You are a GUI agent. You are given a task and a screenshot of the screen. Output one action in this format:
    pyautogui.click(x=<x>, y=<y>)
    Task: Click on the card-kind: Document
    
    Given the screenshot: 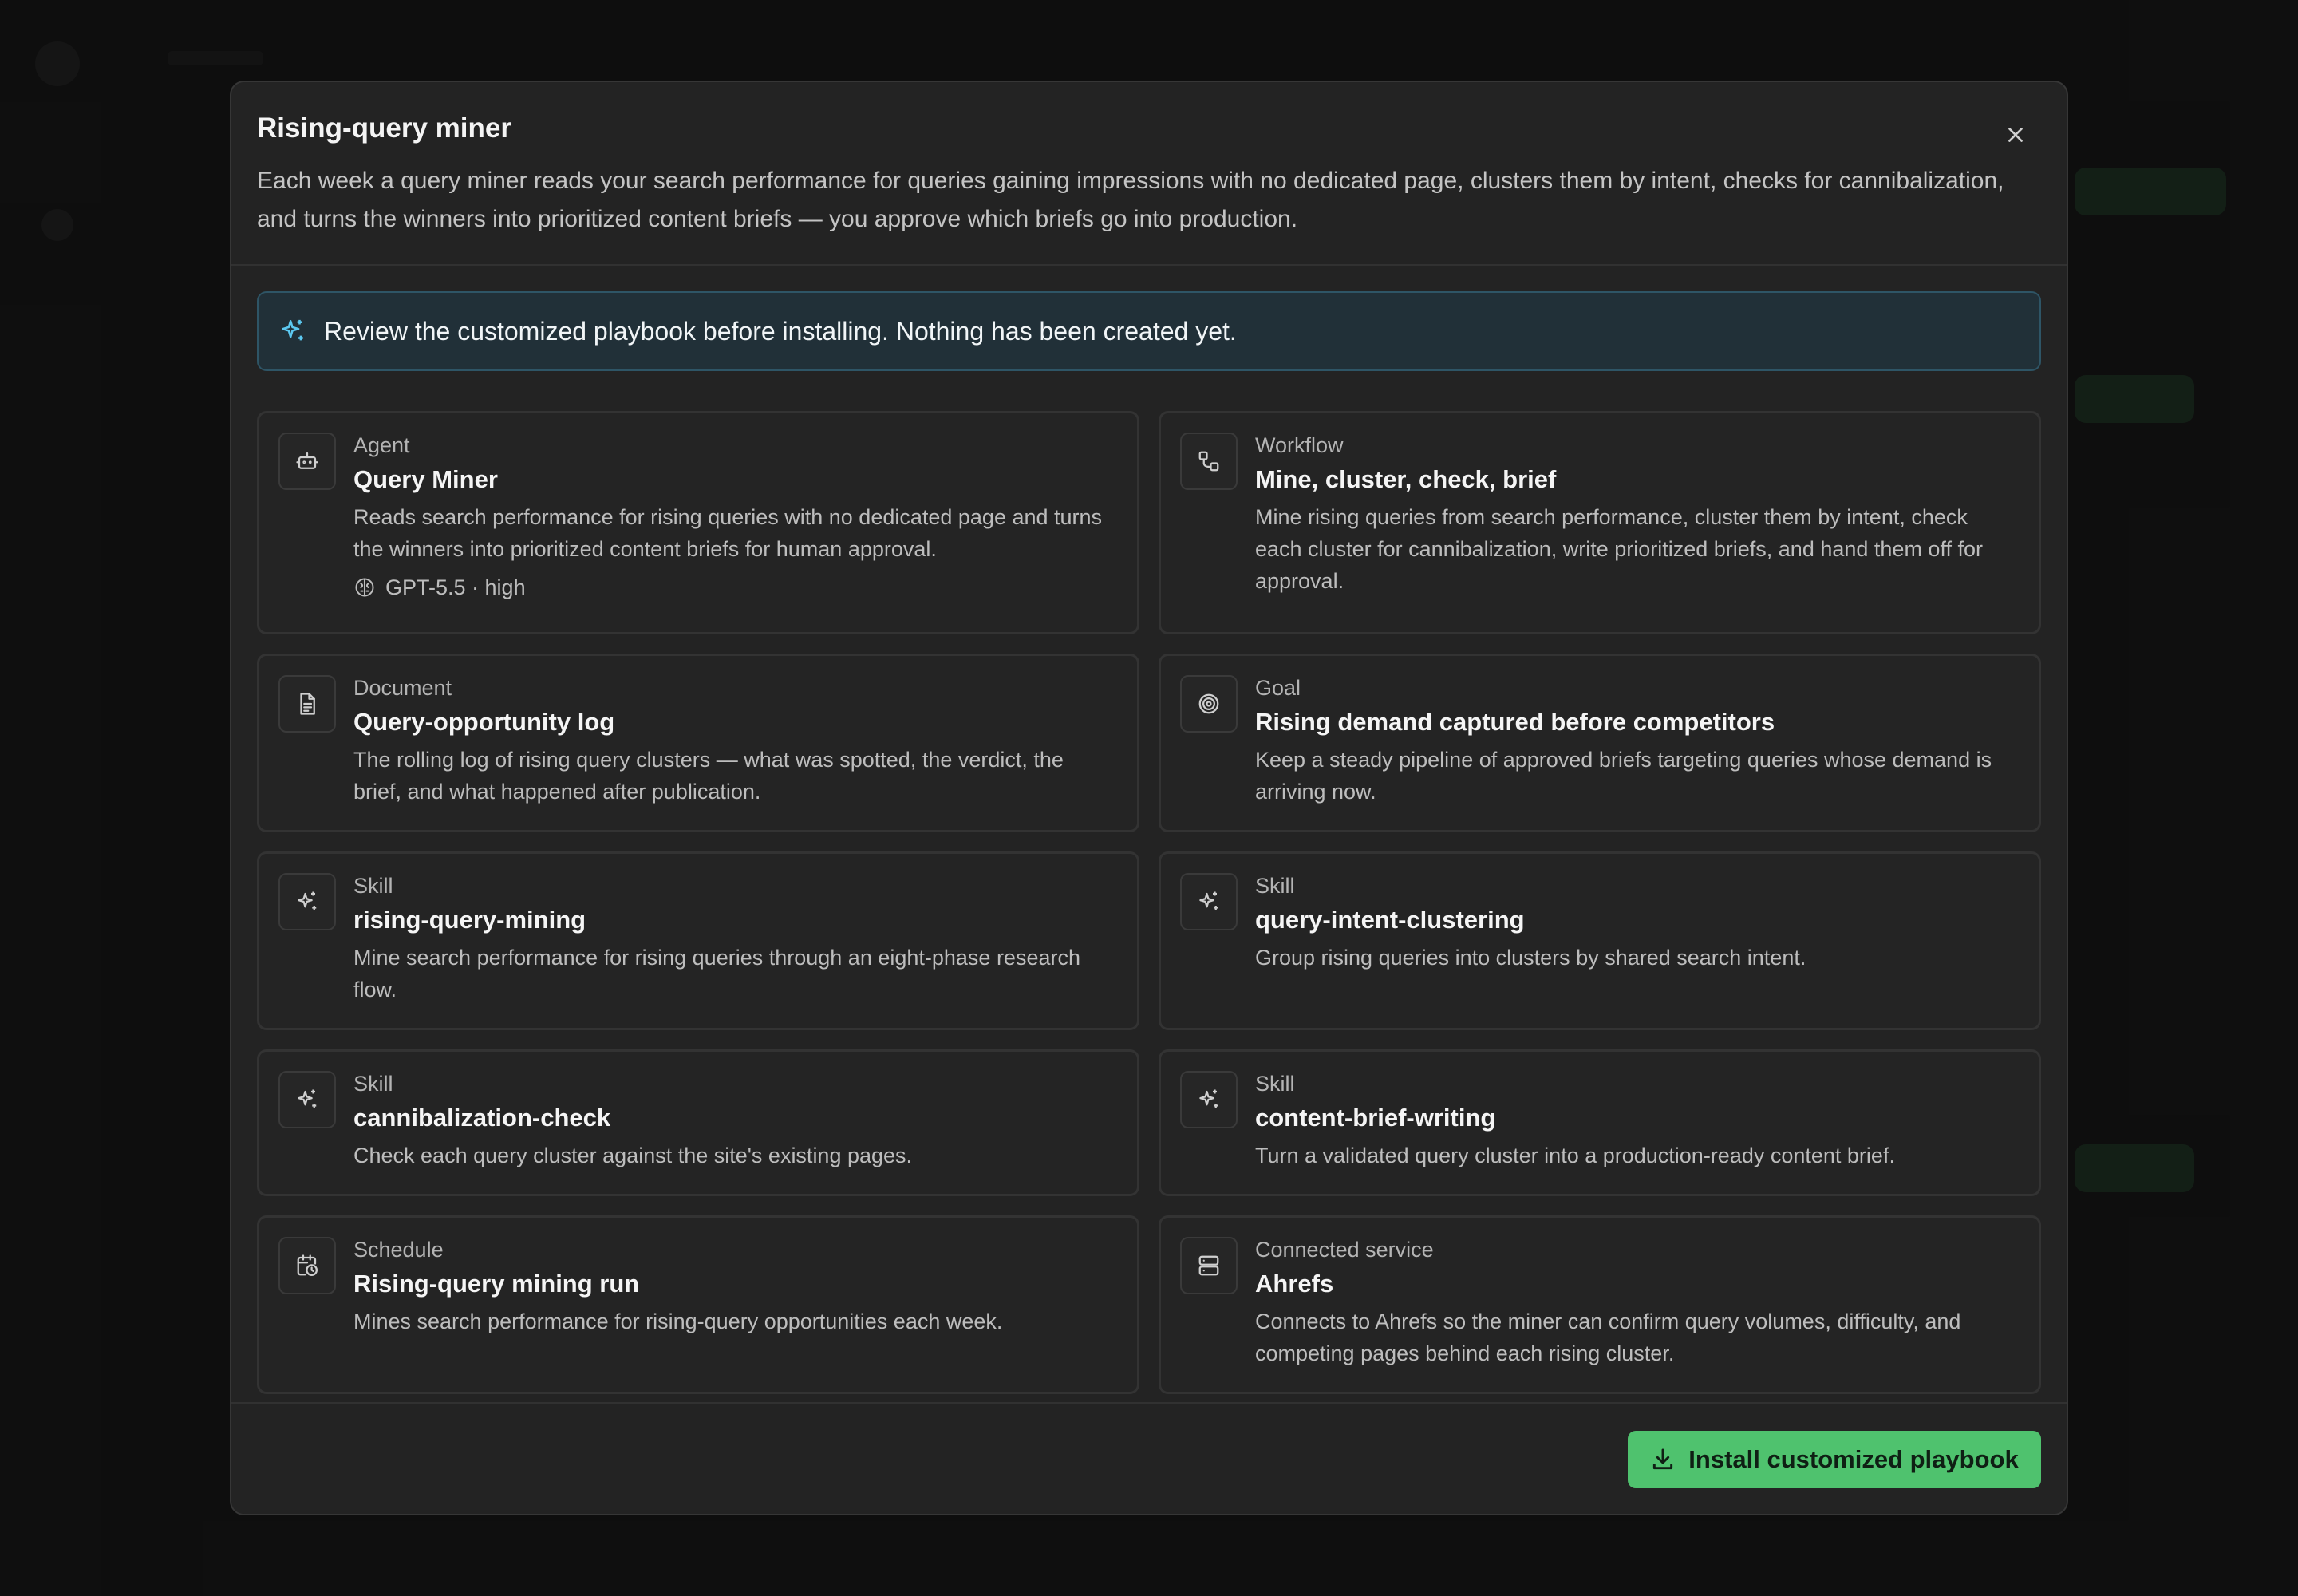 What is the action you would take?
    pyautogui.click(x=403, y=688)
    